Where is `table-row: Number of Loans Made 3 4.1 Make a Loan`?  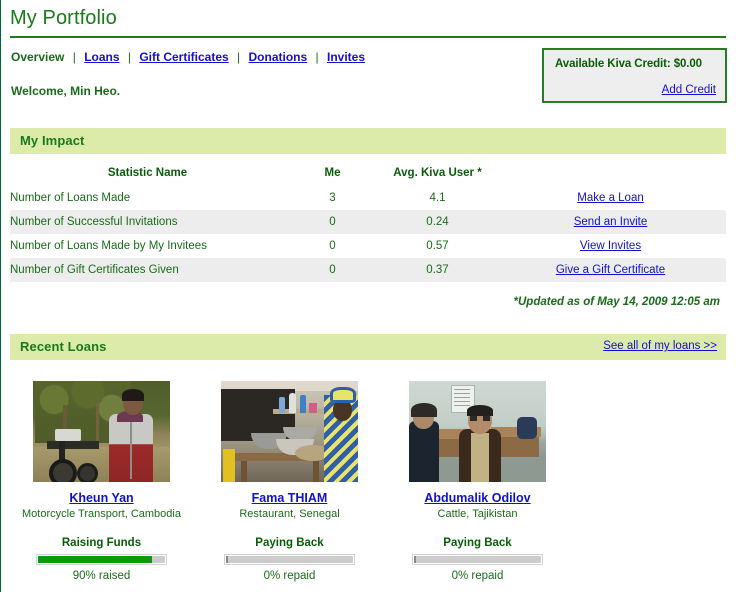 table-row: Number of Loans Made 3 4.1 Make a Loan is located at coordinates (368, 198).